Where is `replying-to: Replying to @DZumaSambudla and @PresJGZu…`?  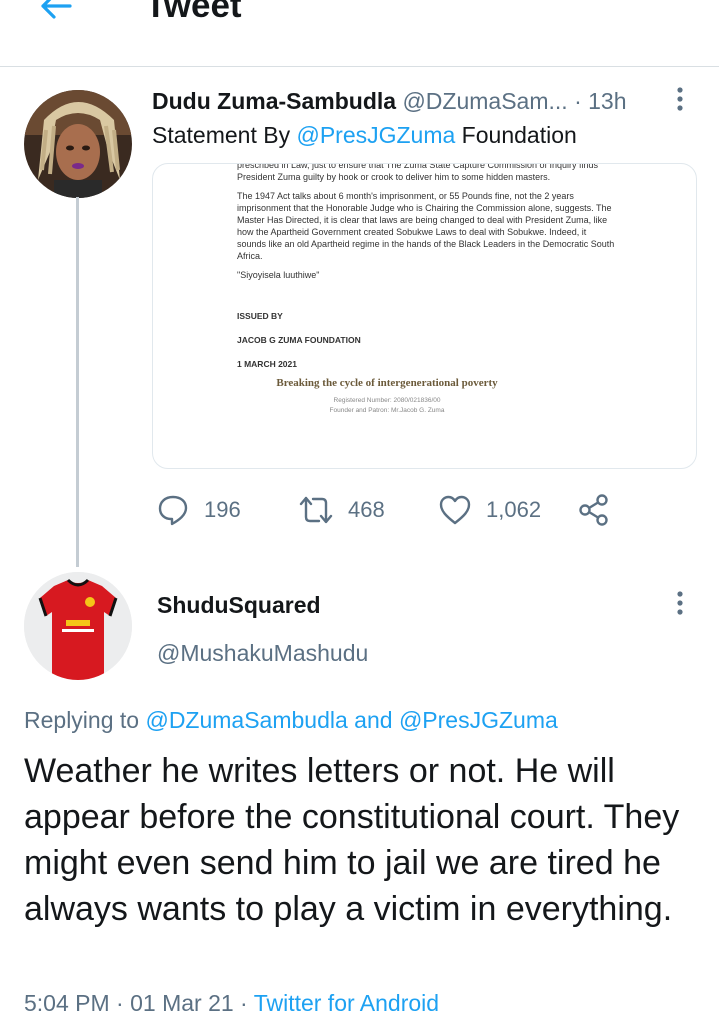 replying-to: Replying to @DZumaSambudla and @PresJGZu… is located at coordinates (291, 720).